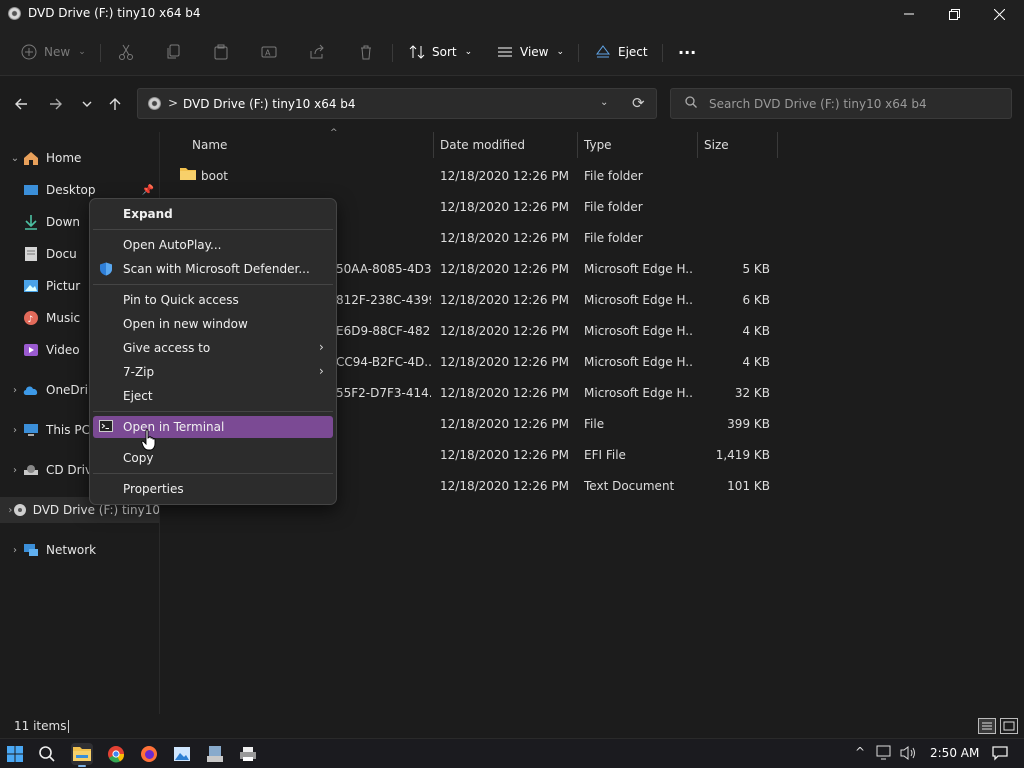 The height and width of the screenshot is (768, 1024). I want to click on sort-button: Sort ⌄, so click(440, 52).